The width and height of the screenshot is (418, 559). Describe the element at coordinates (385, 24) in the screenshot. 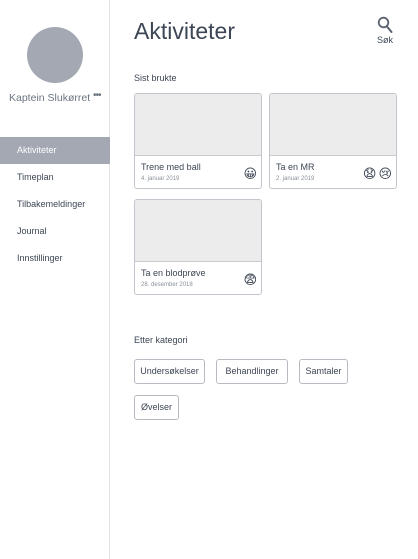

I see `search-icon` at that location.